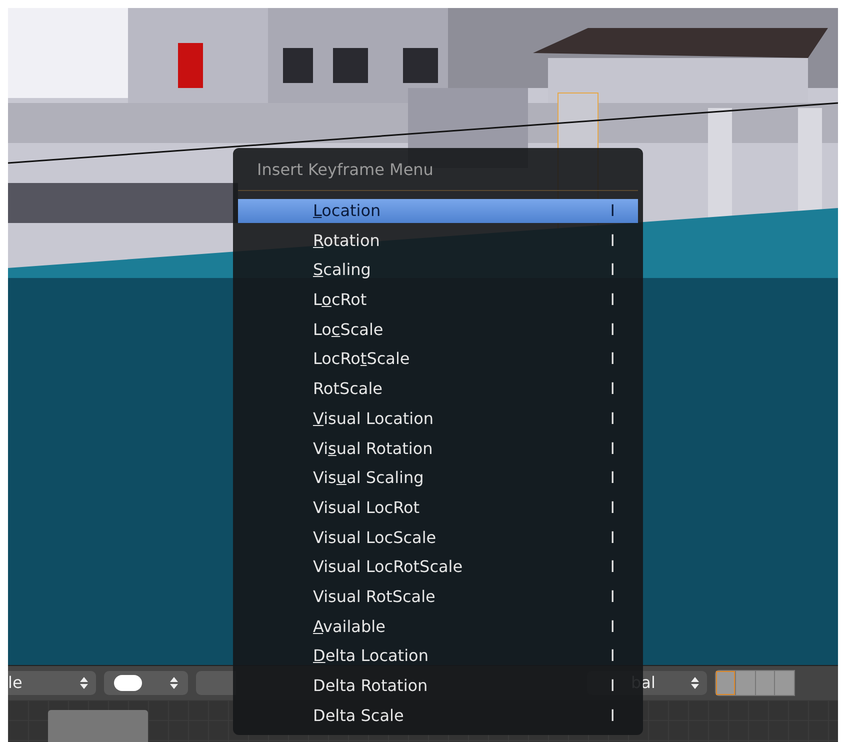 This screenshot has width=846, height=742. What do you see at coordinates (374, 597) in the screenshot?
I see `menu-item-label: Visual RotScale` at bounding box center [374, 597].